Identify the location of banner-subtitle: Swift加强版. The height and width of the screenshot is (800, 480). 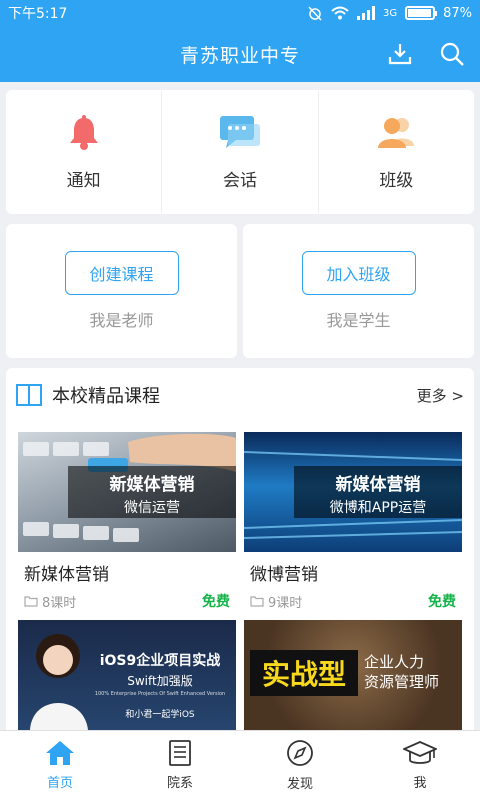
(160, 681).